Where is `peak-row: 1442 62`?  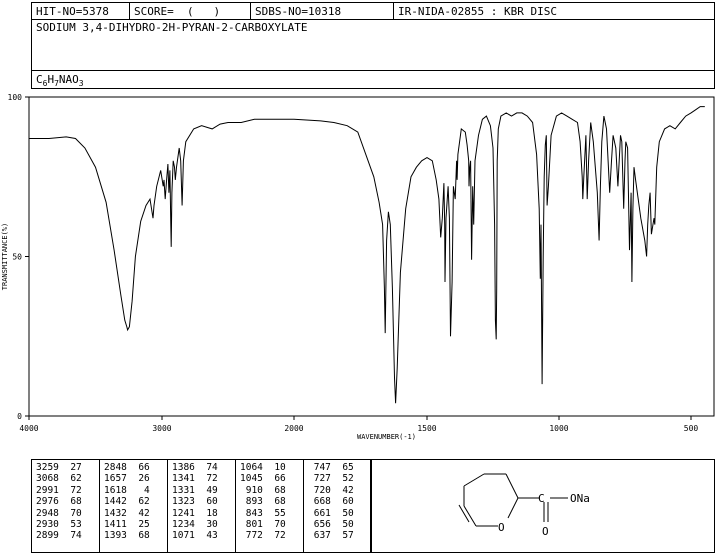 peak-row: 1442 62 is located at coordinates (127, 502).